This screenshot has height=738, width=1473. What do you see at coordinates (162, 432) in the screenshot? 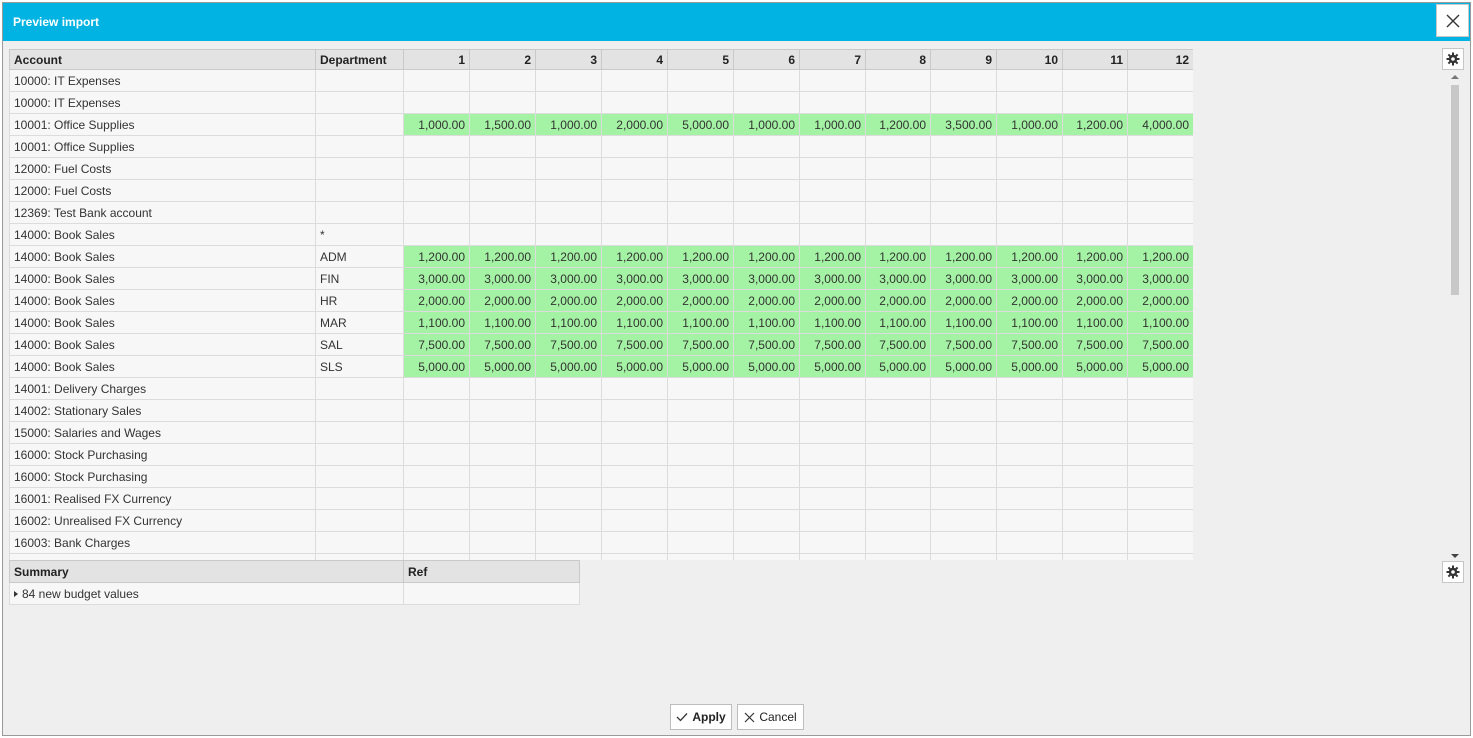
I see `account-cell: 15000: Salaries and Wages` at bounding box center [162, 432].